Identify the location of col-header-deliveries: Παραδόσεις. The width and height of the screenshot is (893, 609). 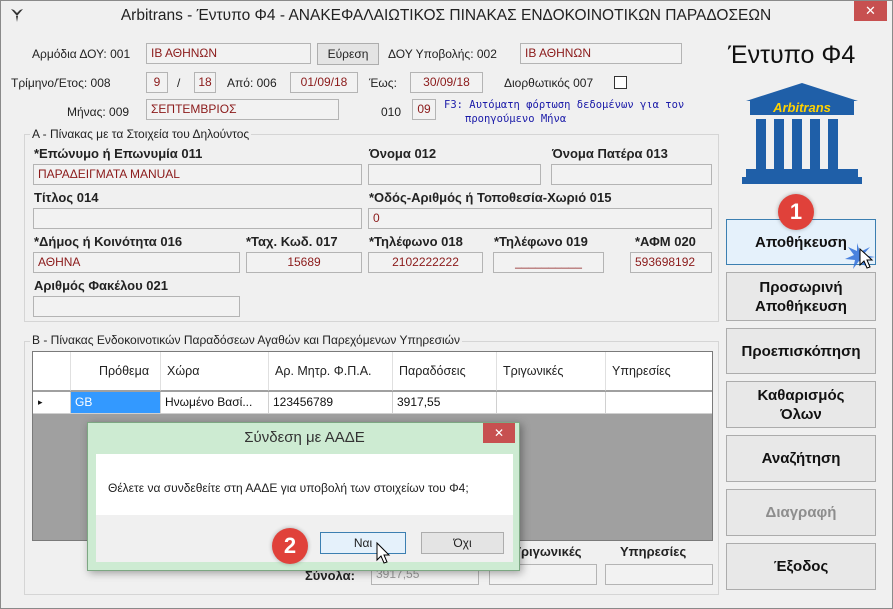
(445, 371).